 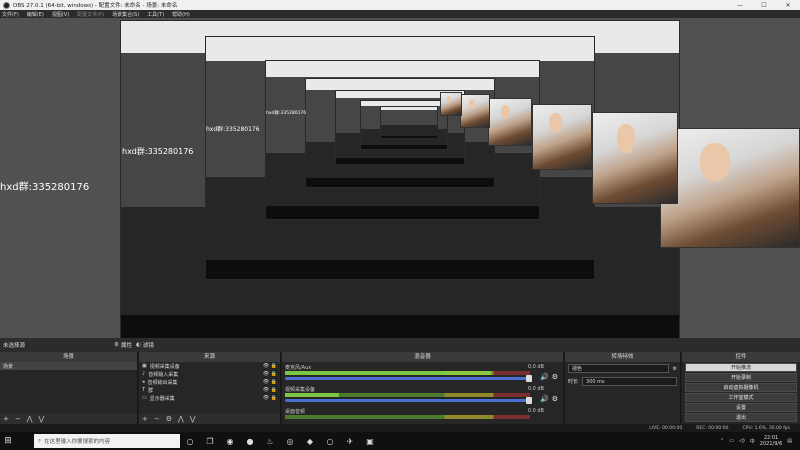 I want to click on minimize-icon: —, so click(x=740, y=5).